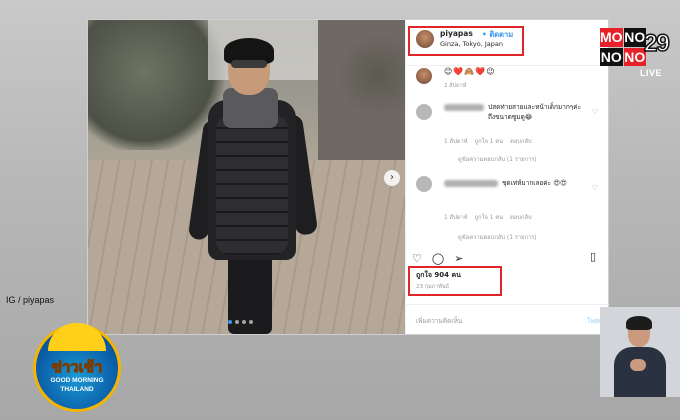  What do you see at coordinates (466, 41) in the screenshot?
I see `highlight-box-username` at bounding box center [466, 41].